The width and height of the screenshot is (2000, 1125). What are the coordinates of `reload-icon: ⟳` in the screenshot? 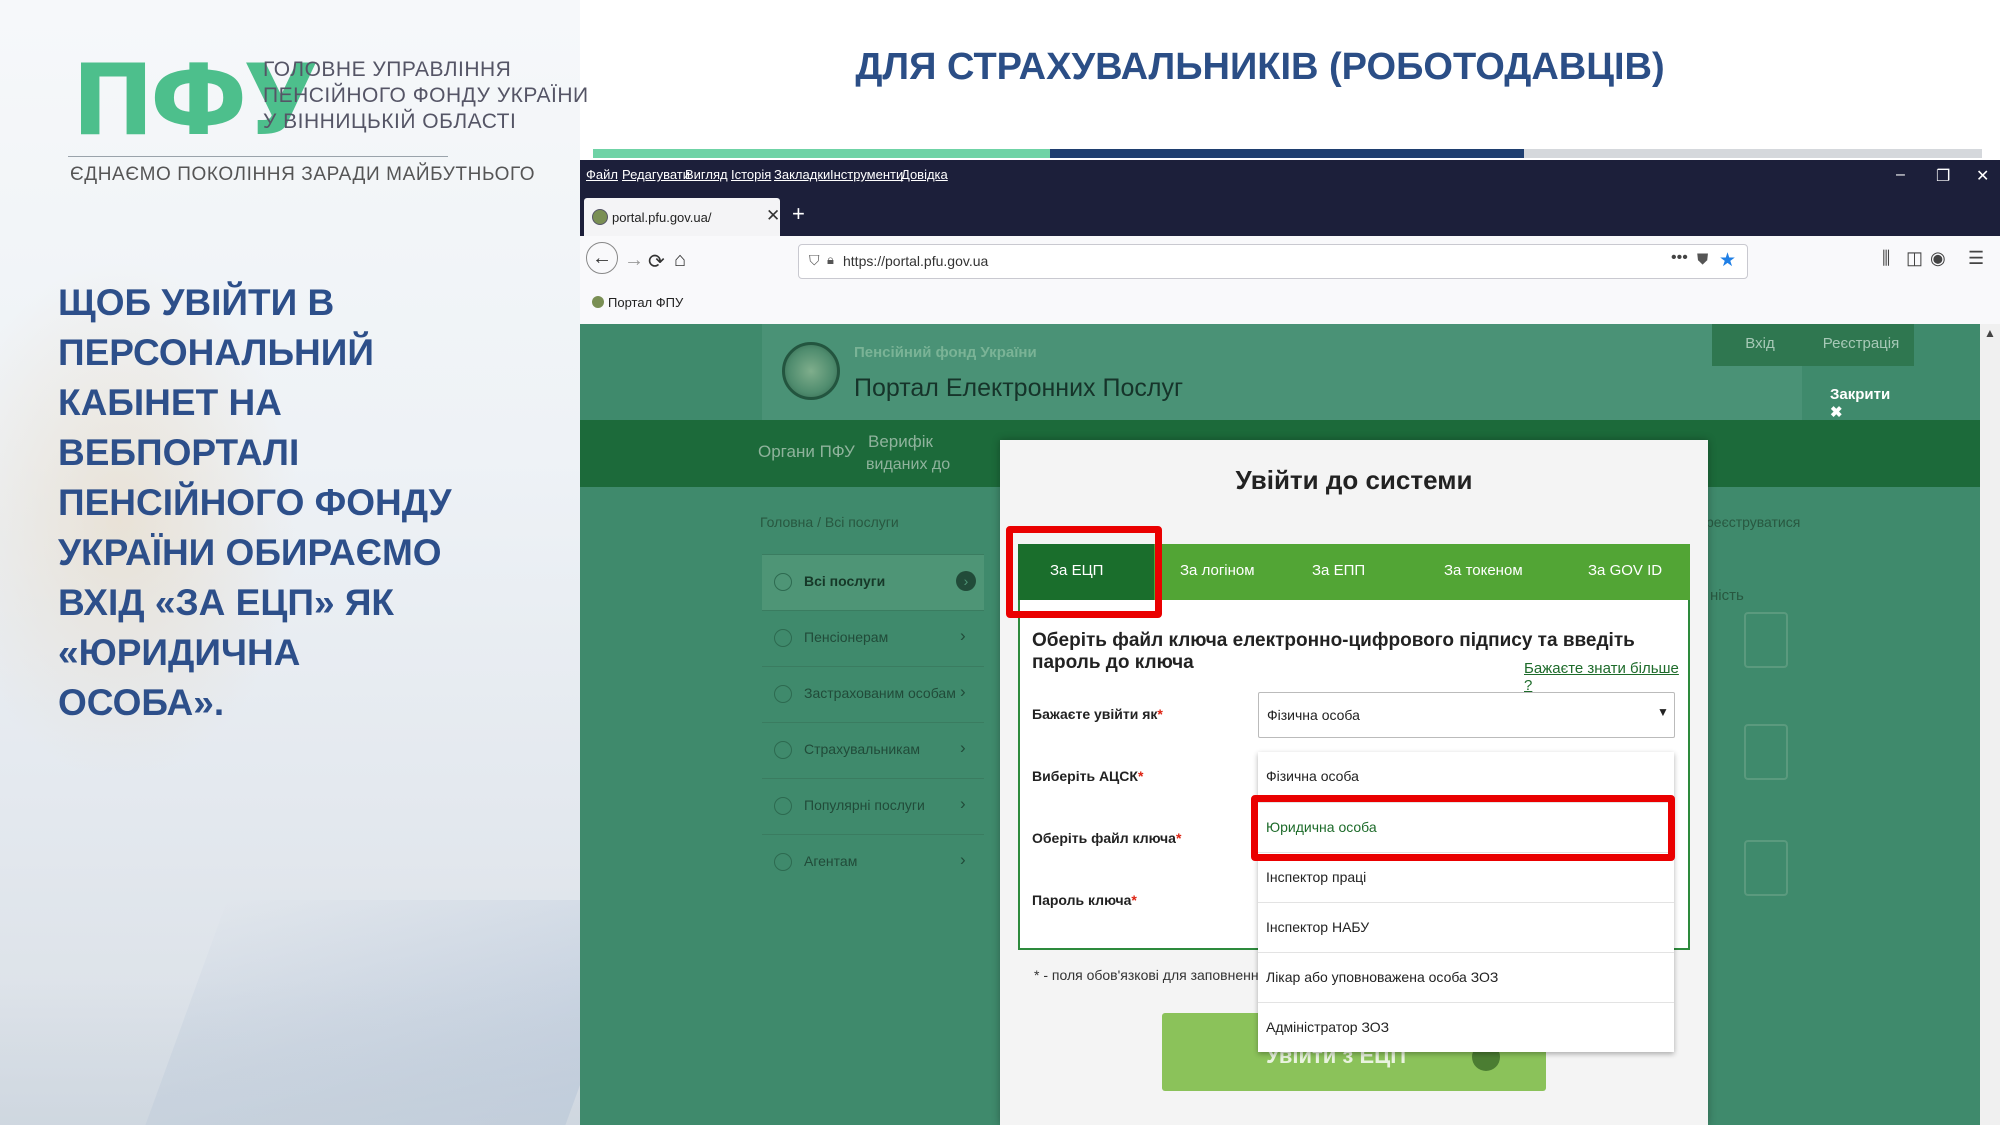 It's located at (656, 261).